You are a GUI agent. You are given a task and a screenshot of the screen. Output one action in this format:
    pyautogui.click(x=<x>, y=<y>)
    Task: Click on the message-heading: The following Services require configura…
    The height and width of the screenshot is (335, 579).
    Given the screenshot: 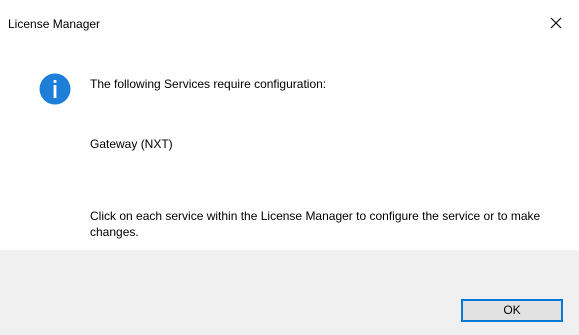 What is the action you would take?
    pyautogui.click(x=208, y=84)
    